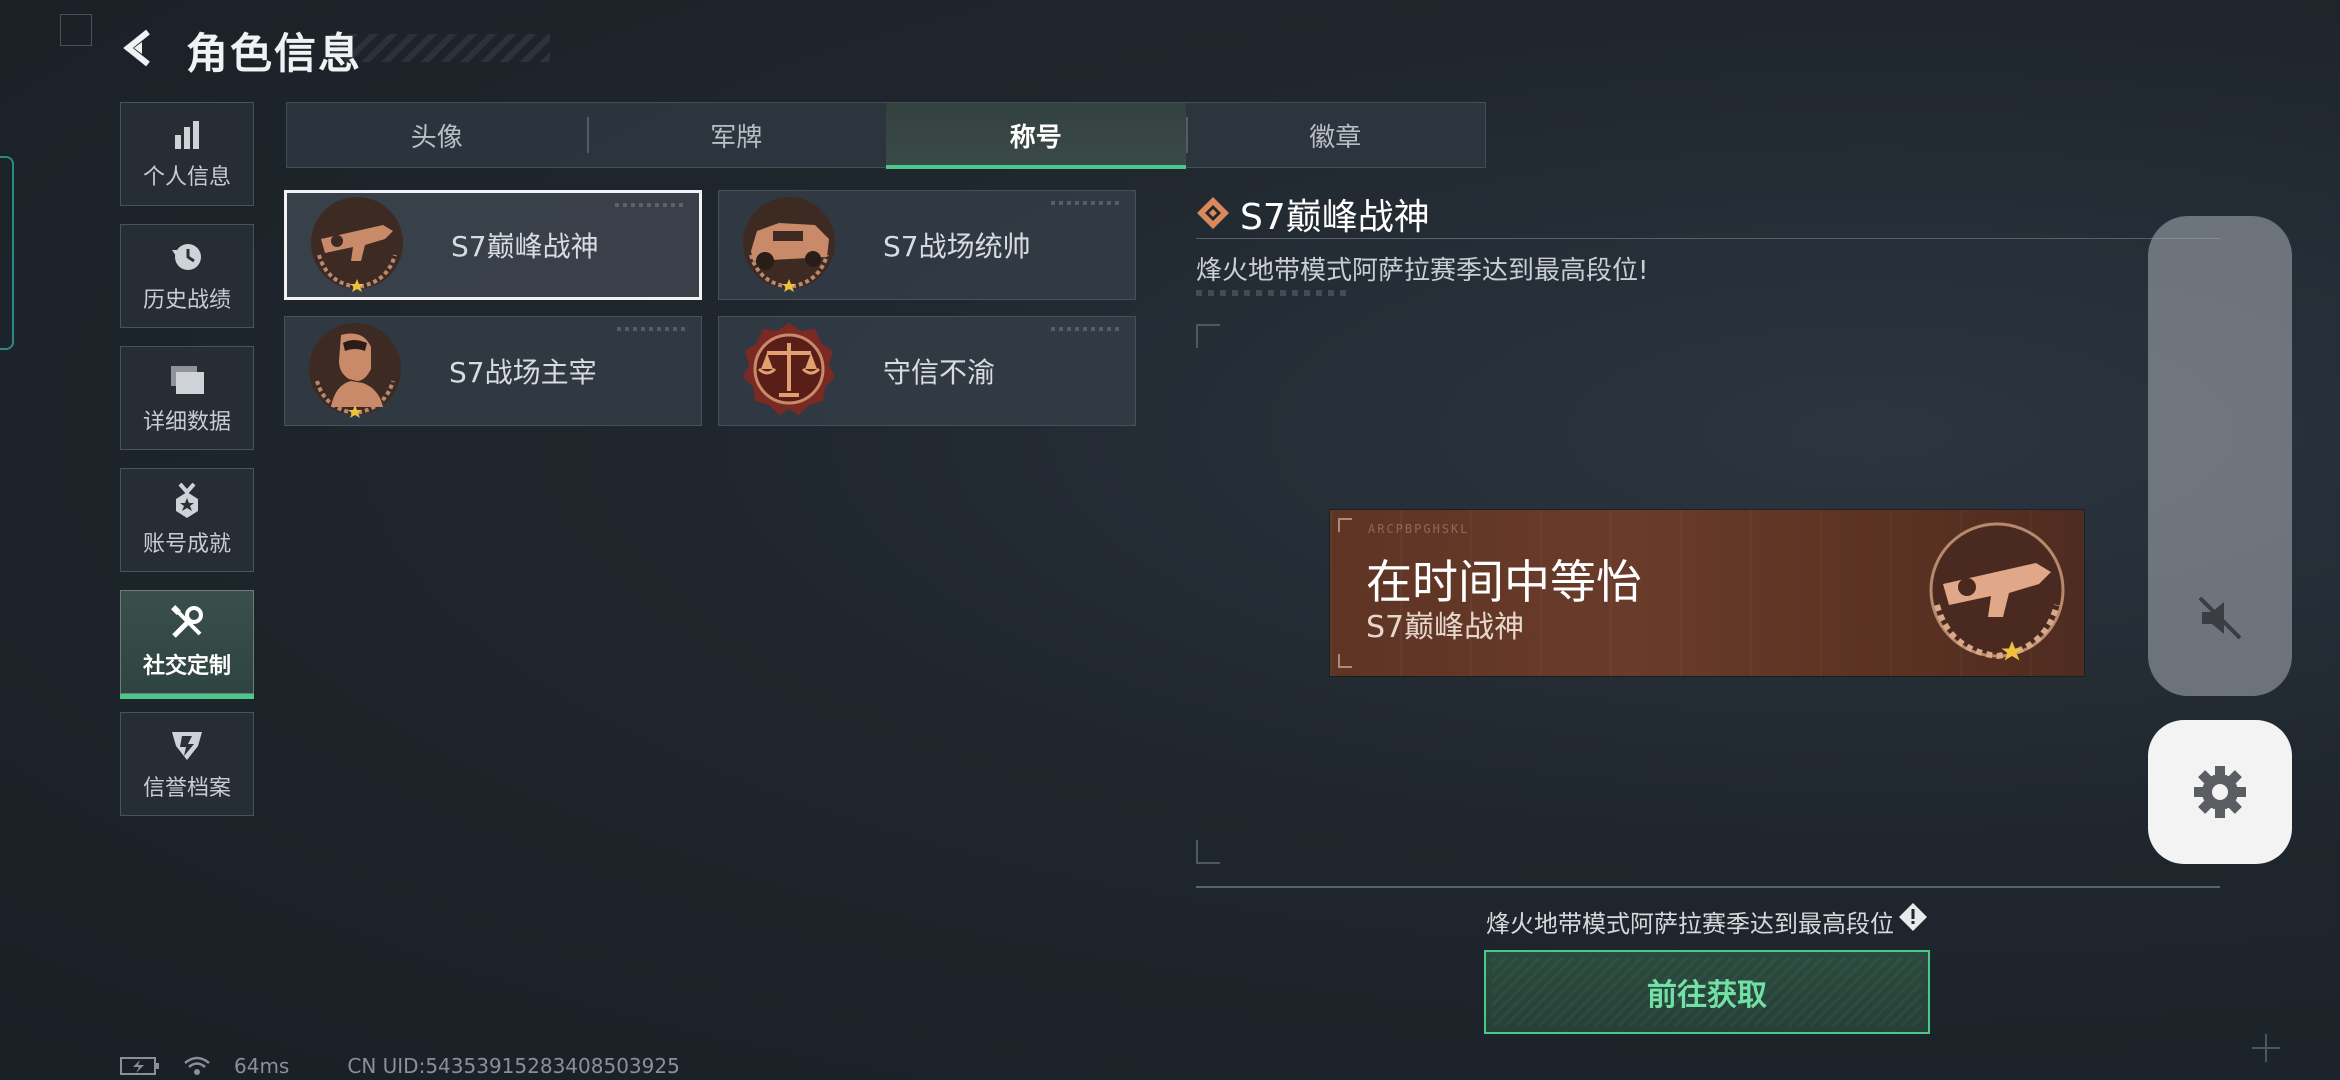  Describe the element at coordinates (789, 244) in the screenshot. I see `armored-vehicle-emblem-icon` at that location.